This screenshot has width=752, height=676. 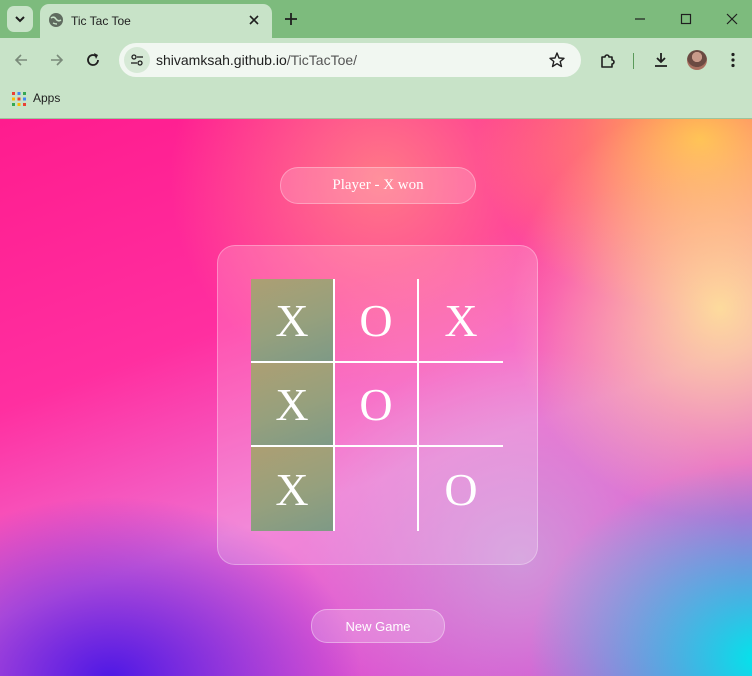 I want to click on new-game-button: New Game, so click(x=378, y=626).